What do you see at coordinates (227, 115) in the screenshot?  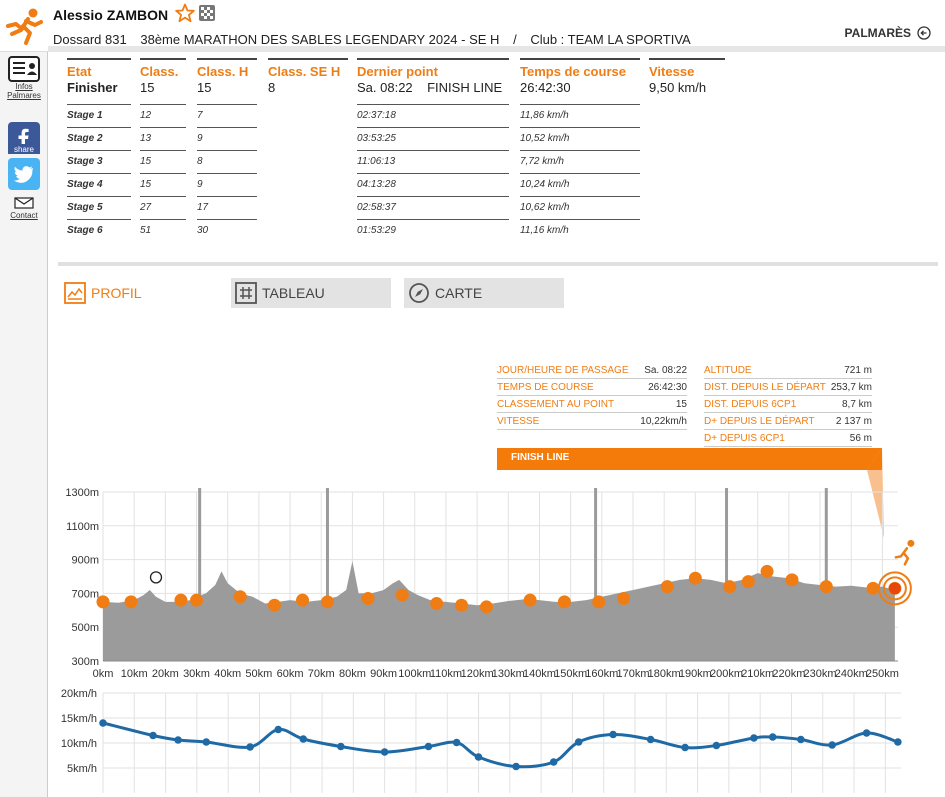 I see `table-cell: 7` at bounding box center [227, 115].